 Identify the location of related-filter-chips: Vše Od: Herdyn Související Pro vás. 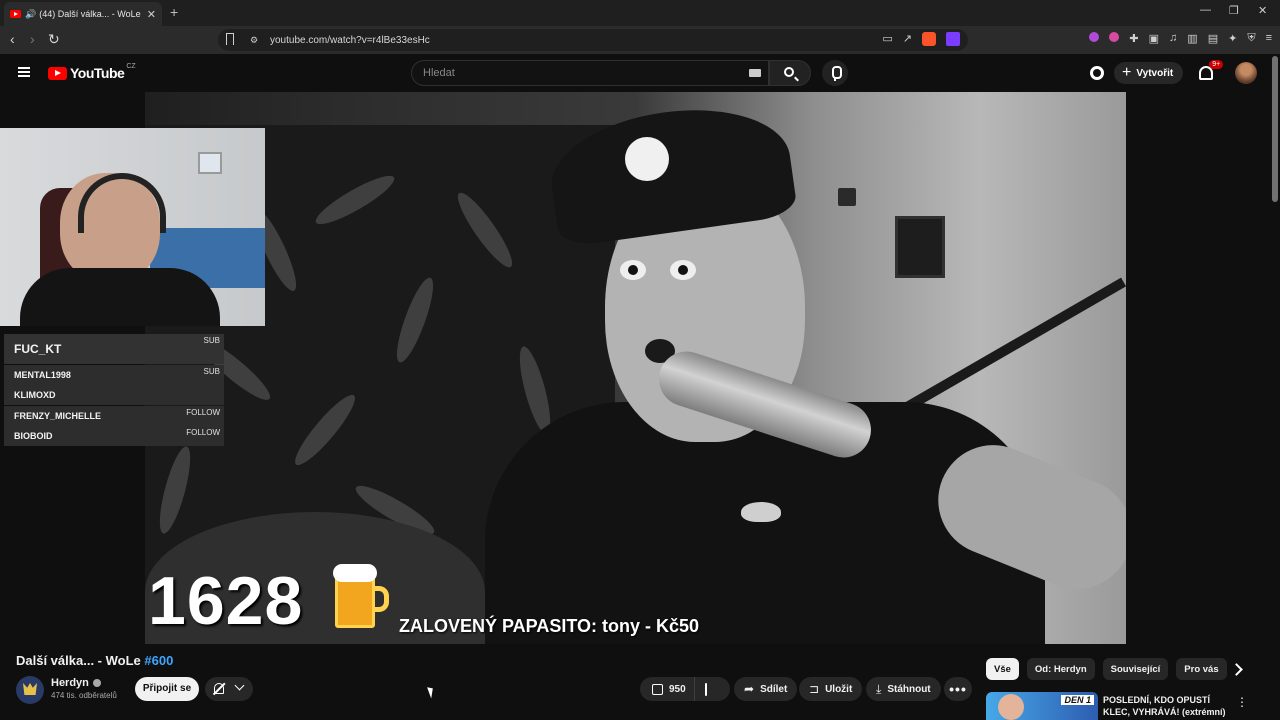
(1106, 669).